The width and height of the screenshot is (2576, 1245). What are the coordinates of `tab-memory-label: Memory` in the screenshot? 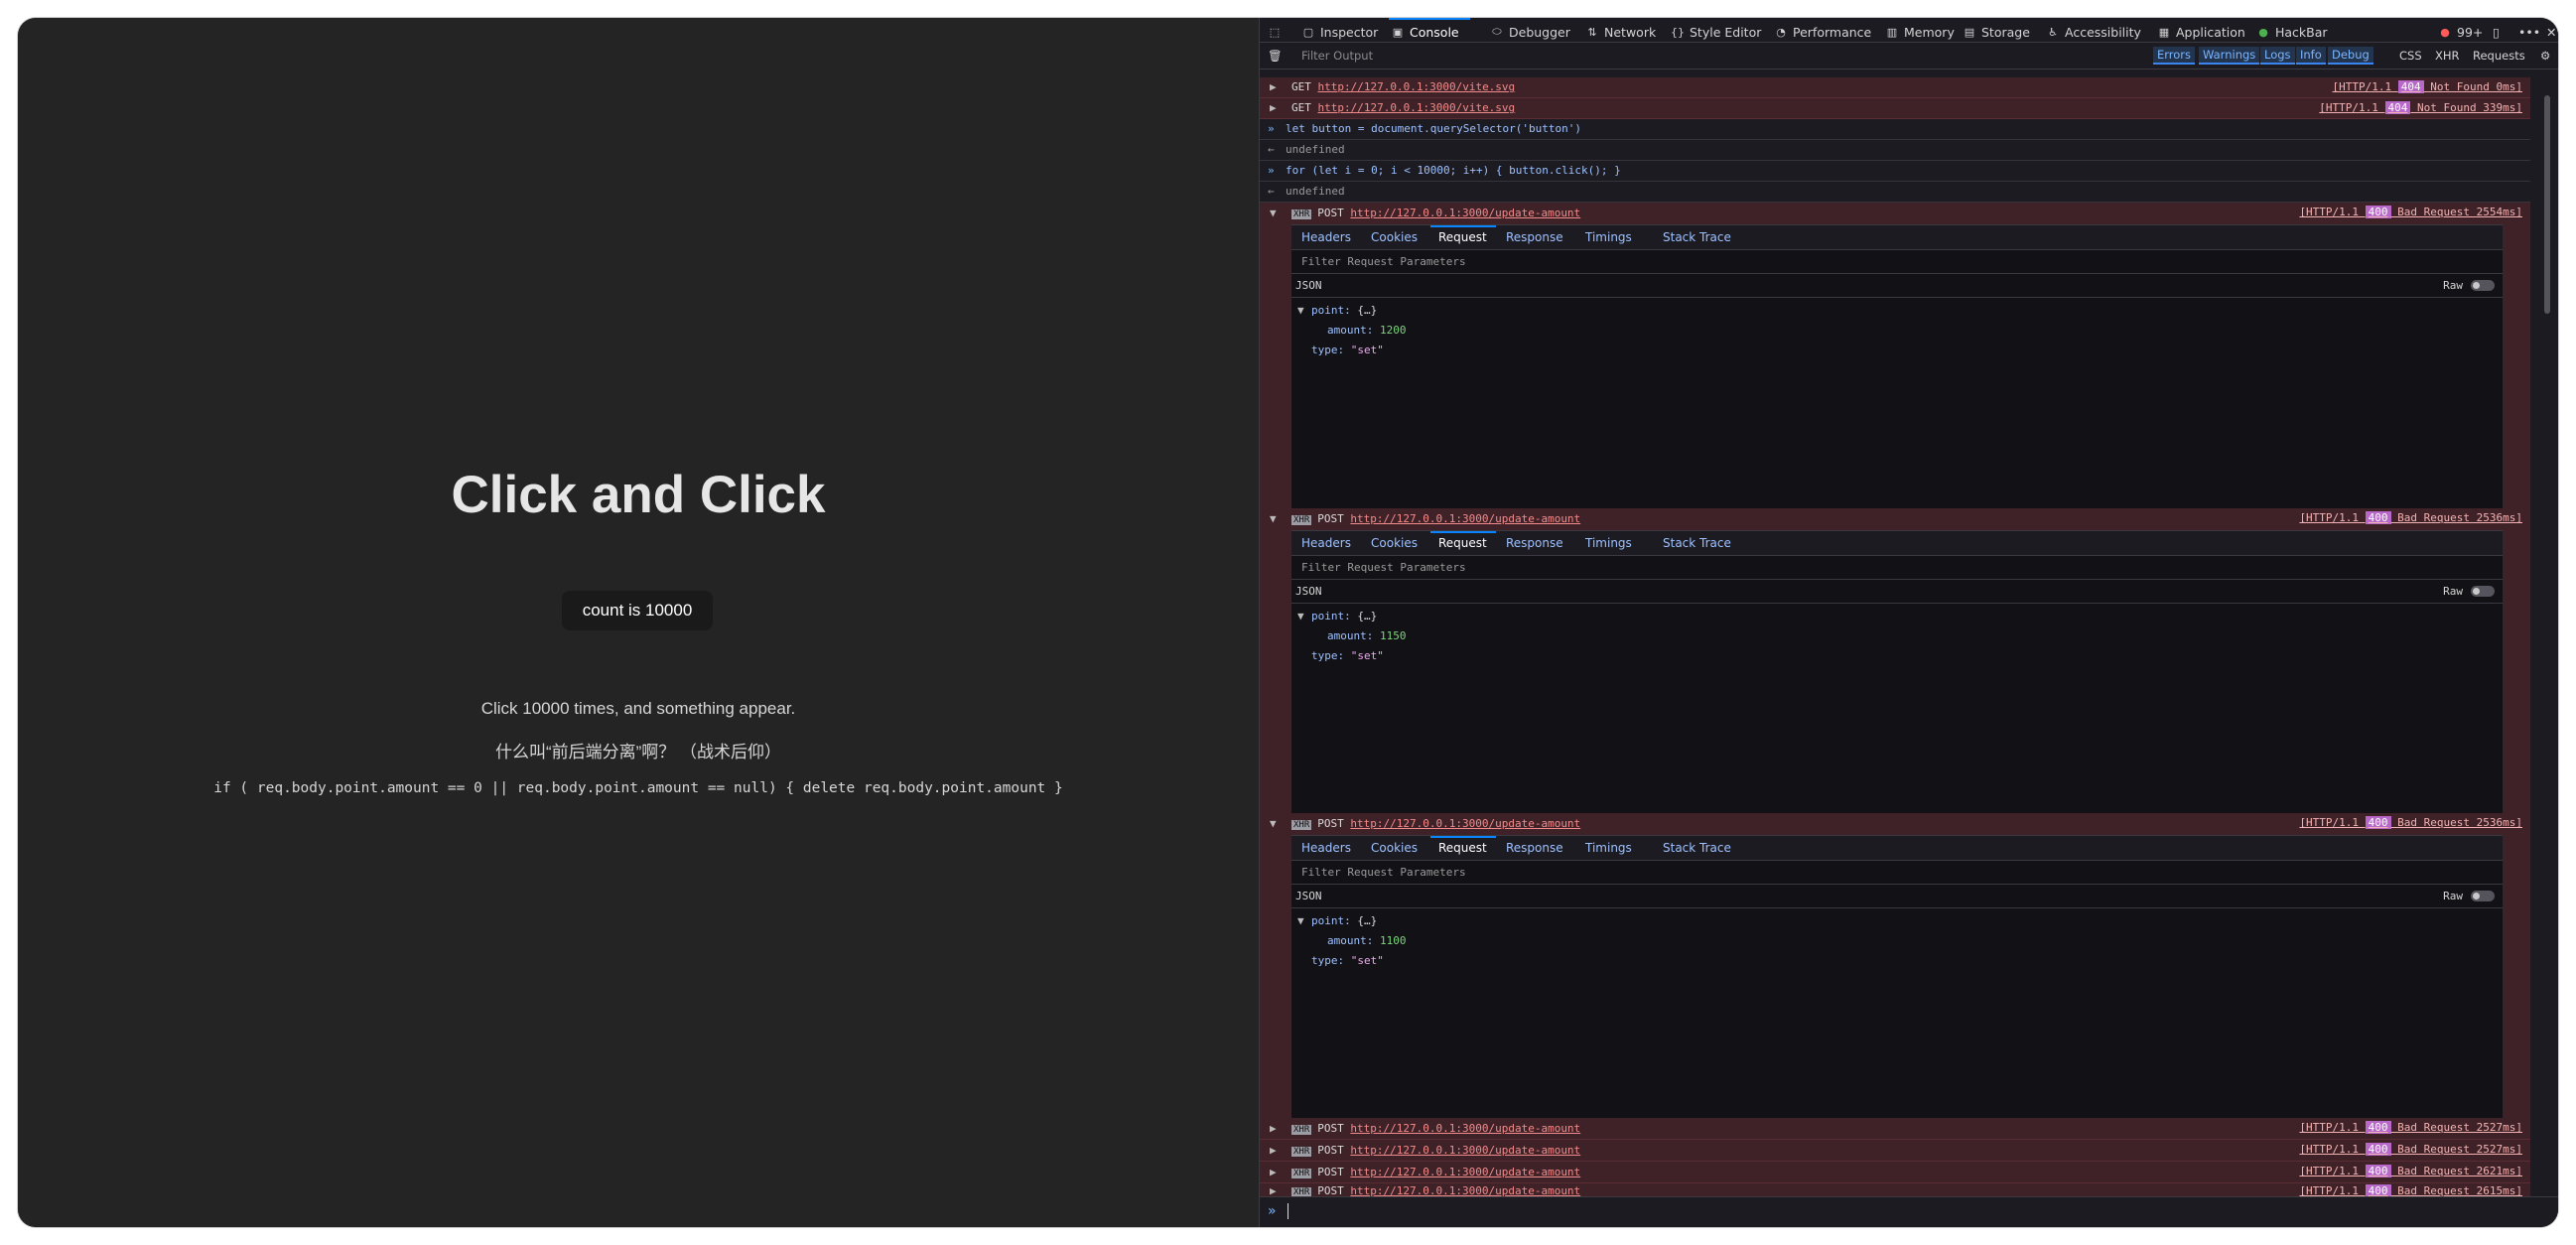 It's located at (1930, 32).